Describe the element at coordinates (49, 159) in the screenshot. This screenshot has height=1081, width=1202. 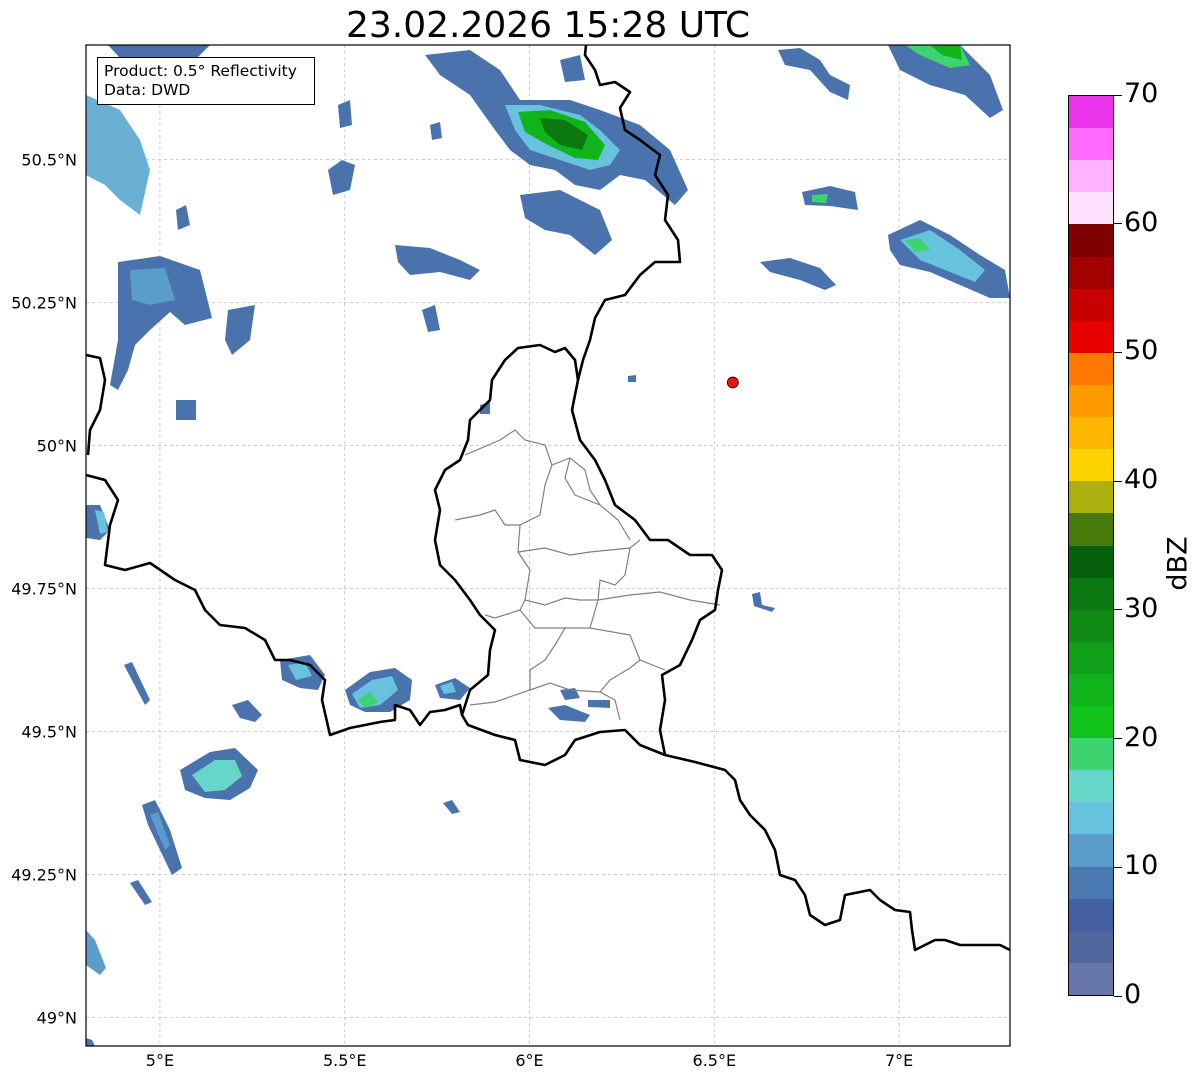
I see `y-tick-label: 50.5°N` at that location.